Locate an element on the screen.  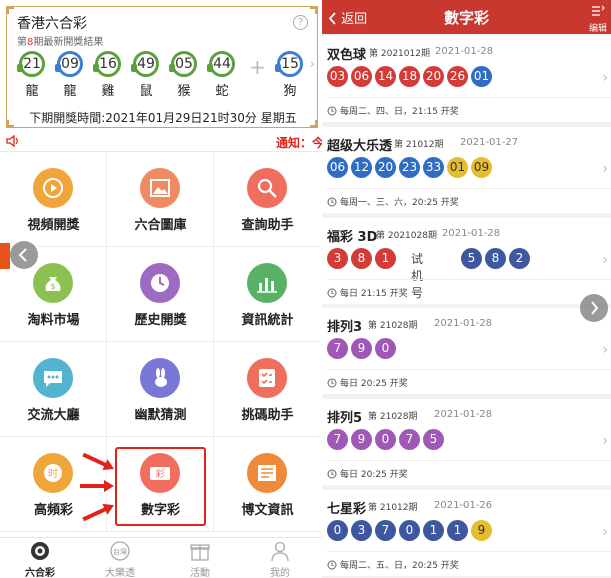
issue-number: 第 21028期 is located at coordinates (393, 417).